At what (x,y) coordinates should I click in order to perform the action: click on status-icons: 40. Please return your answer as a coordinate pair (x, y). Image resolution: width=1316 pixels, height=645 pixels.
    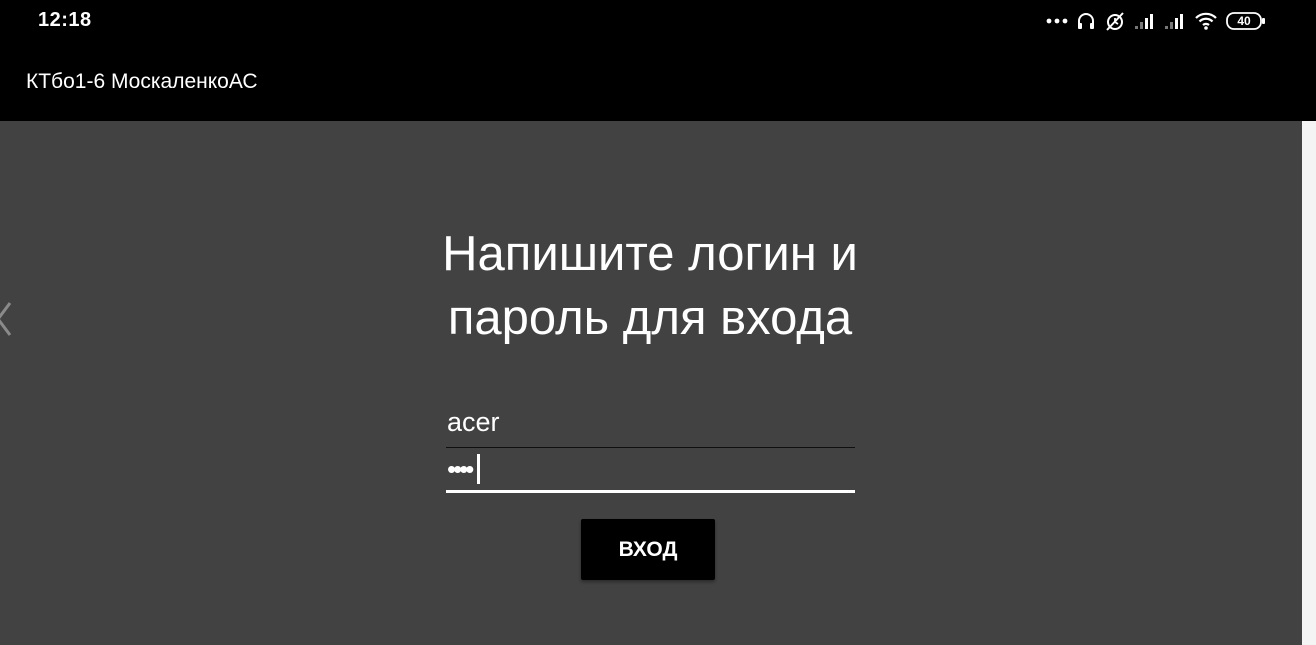
    Looking at the image, I should click on (1156, 21).